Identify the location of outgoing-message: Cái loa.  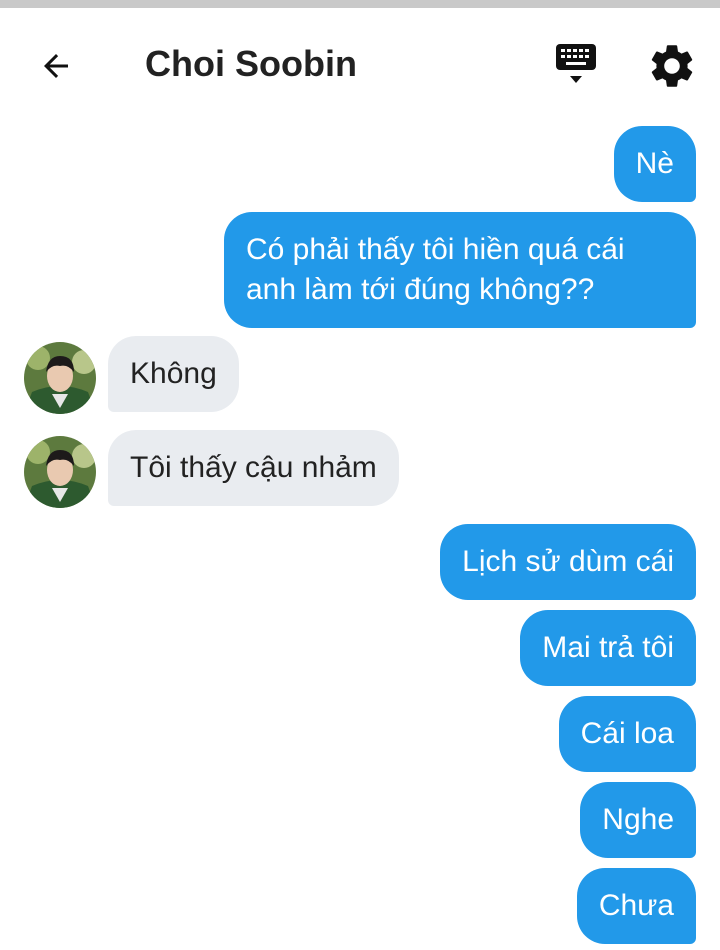
(627, 734).